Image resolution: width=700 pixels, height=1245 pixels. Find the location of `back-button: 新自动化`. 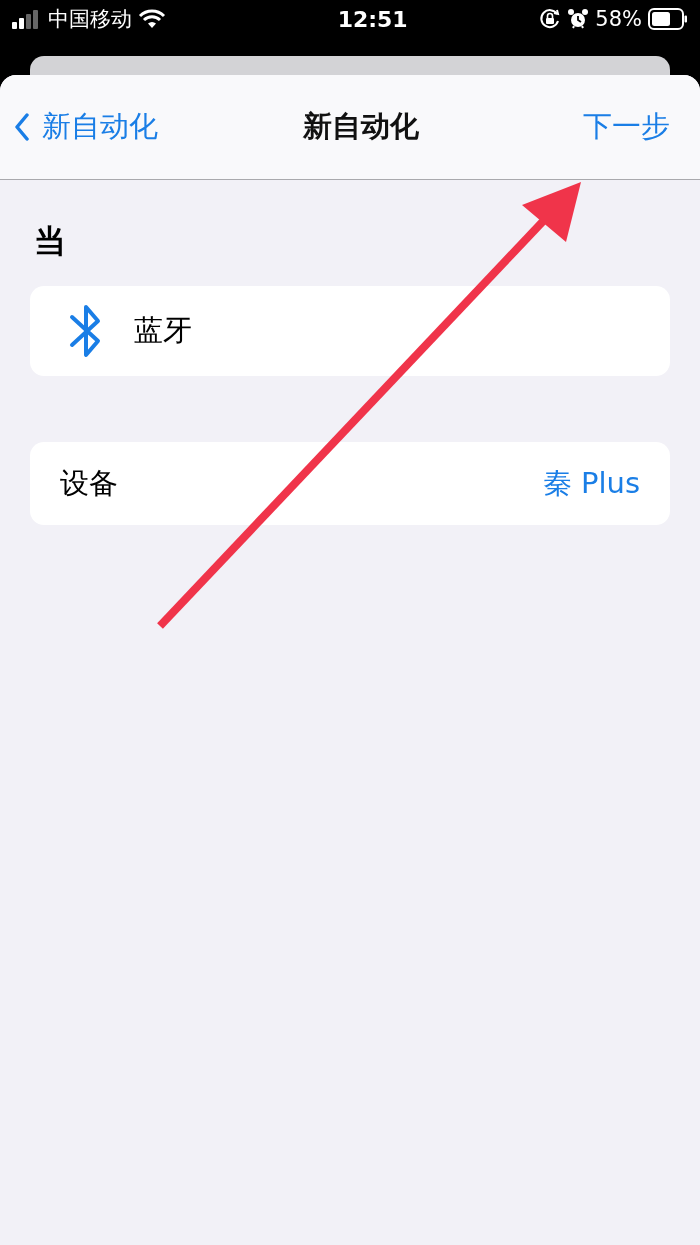

back-button: 新自动化 is located at coordinates (86, 127).